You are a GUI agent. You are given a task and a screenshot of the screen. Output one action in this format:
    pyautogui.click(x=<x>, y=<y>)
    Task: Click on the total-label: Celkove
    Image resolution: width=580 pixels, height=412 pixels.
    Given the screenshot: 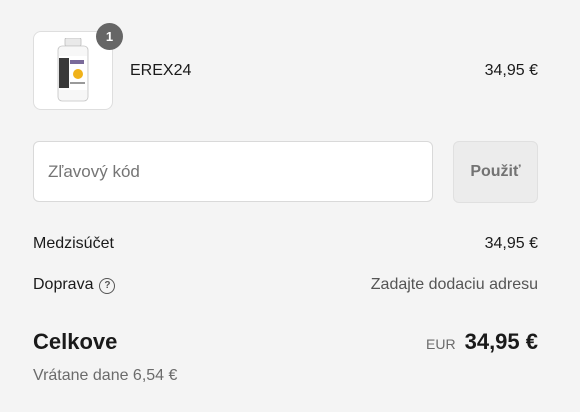 What is the action you would take?
    pyautogui.click(x=75, y=341)
    